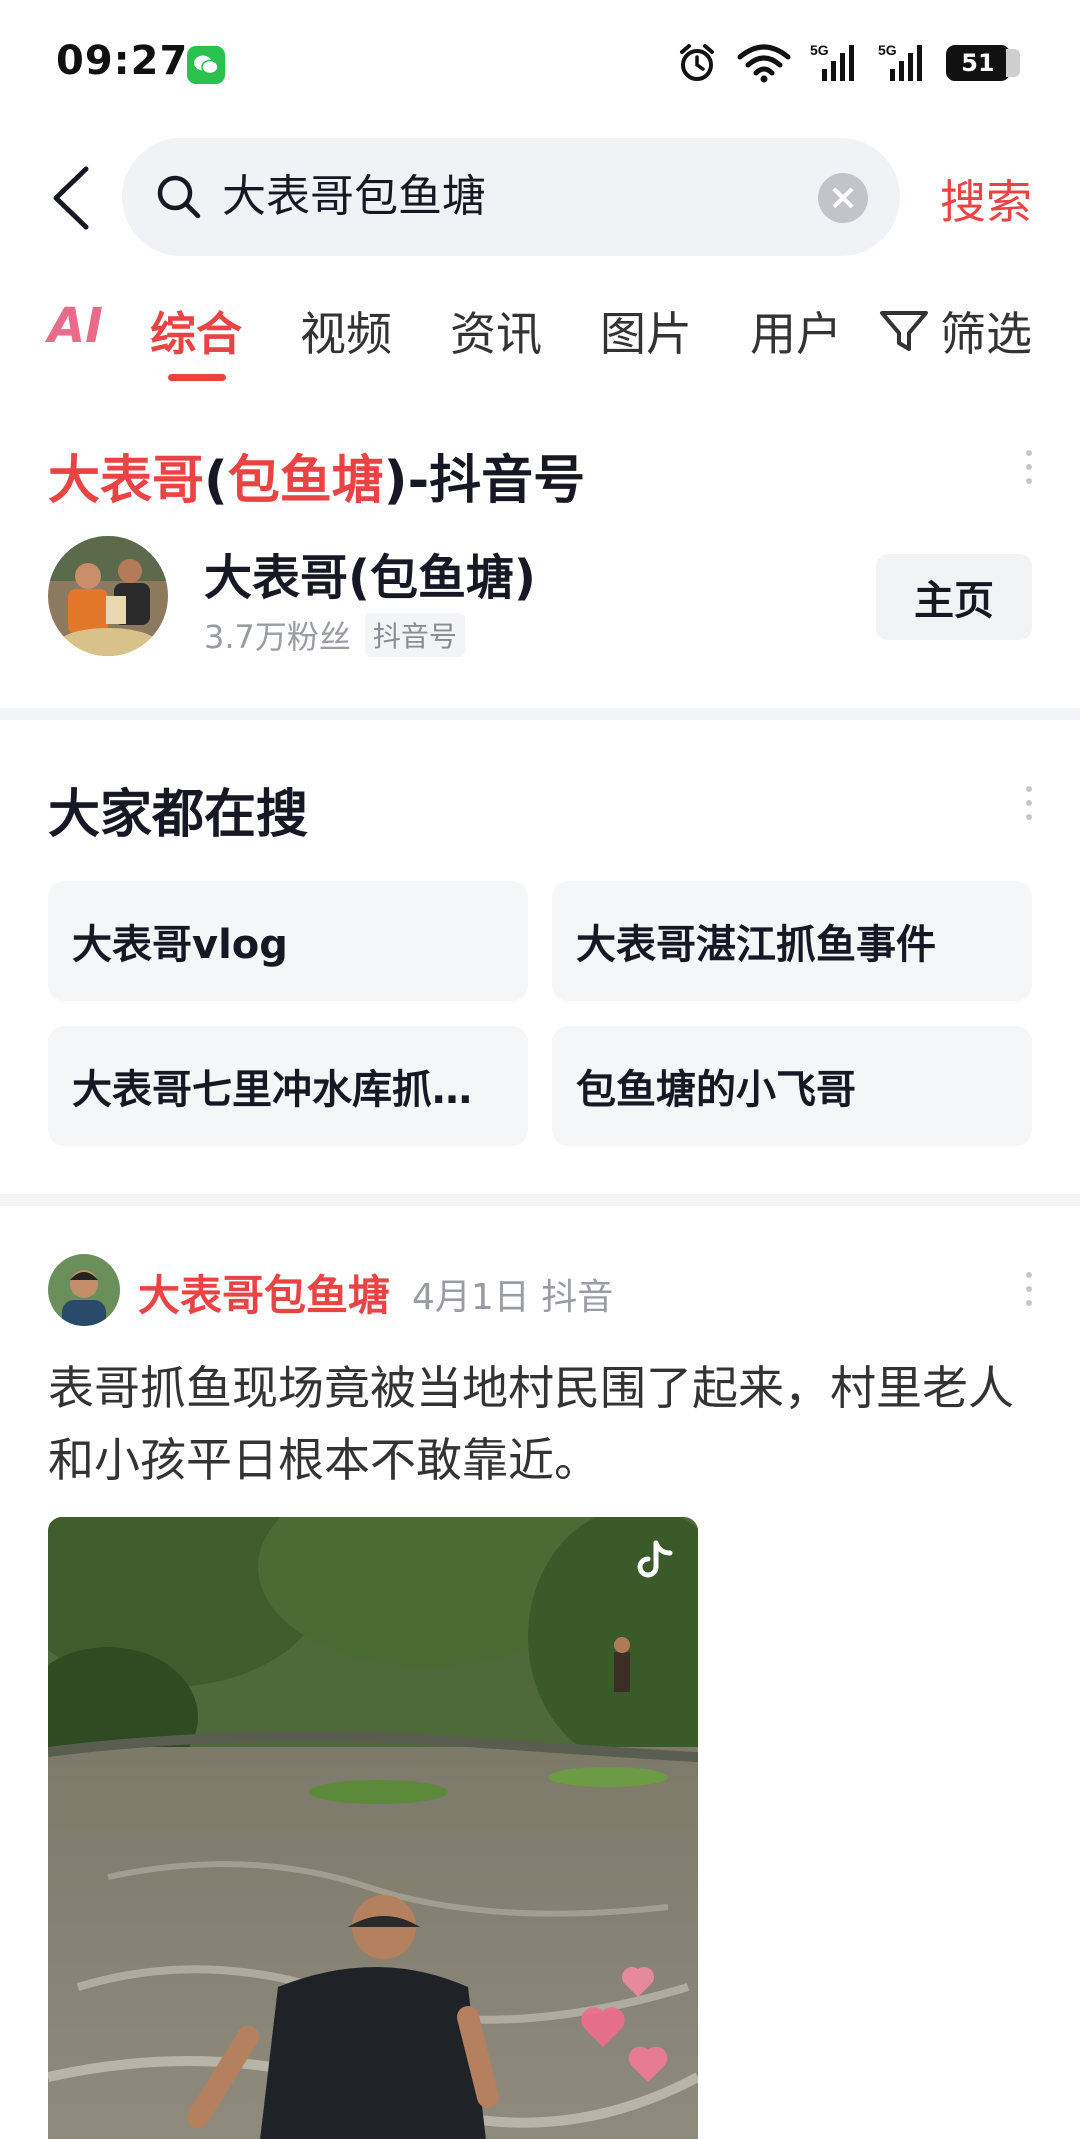 This screenshot has width=1080, height=2139. I want to click on tab-ai: AI, so click(75, 326).